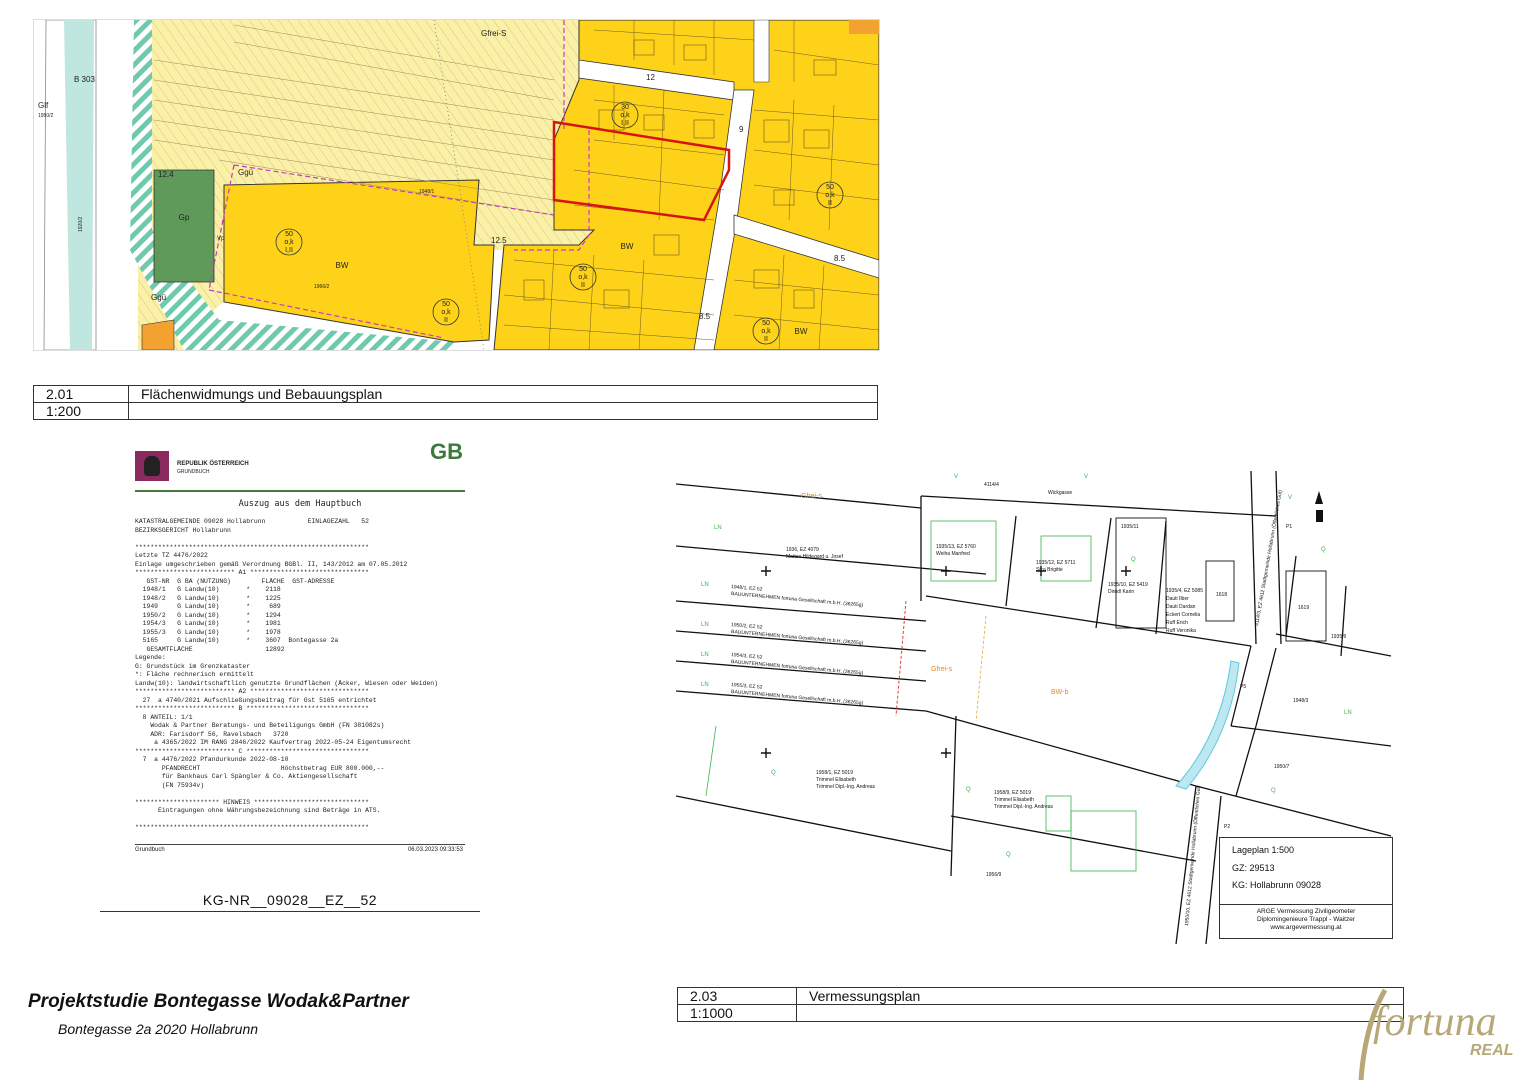  I want to click on grundbuch-line: BEZIRKSGERICHT Hollabrunn, so click(183, 530).